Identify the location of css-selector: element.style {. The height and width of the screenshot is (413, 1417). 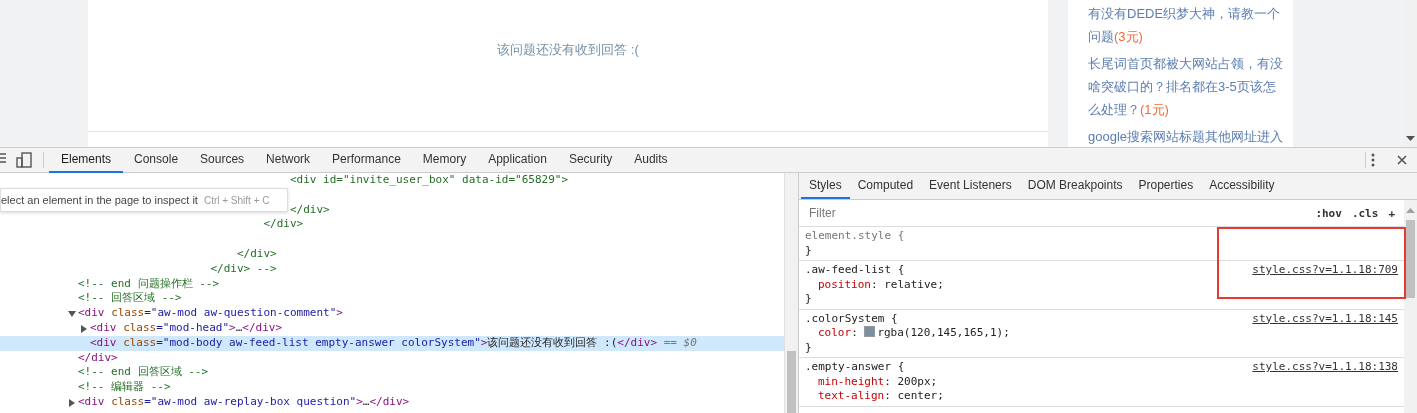
(855, 236).